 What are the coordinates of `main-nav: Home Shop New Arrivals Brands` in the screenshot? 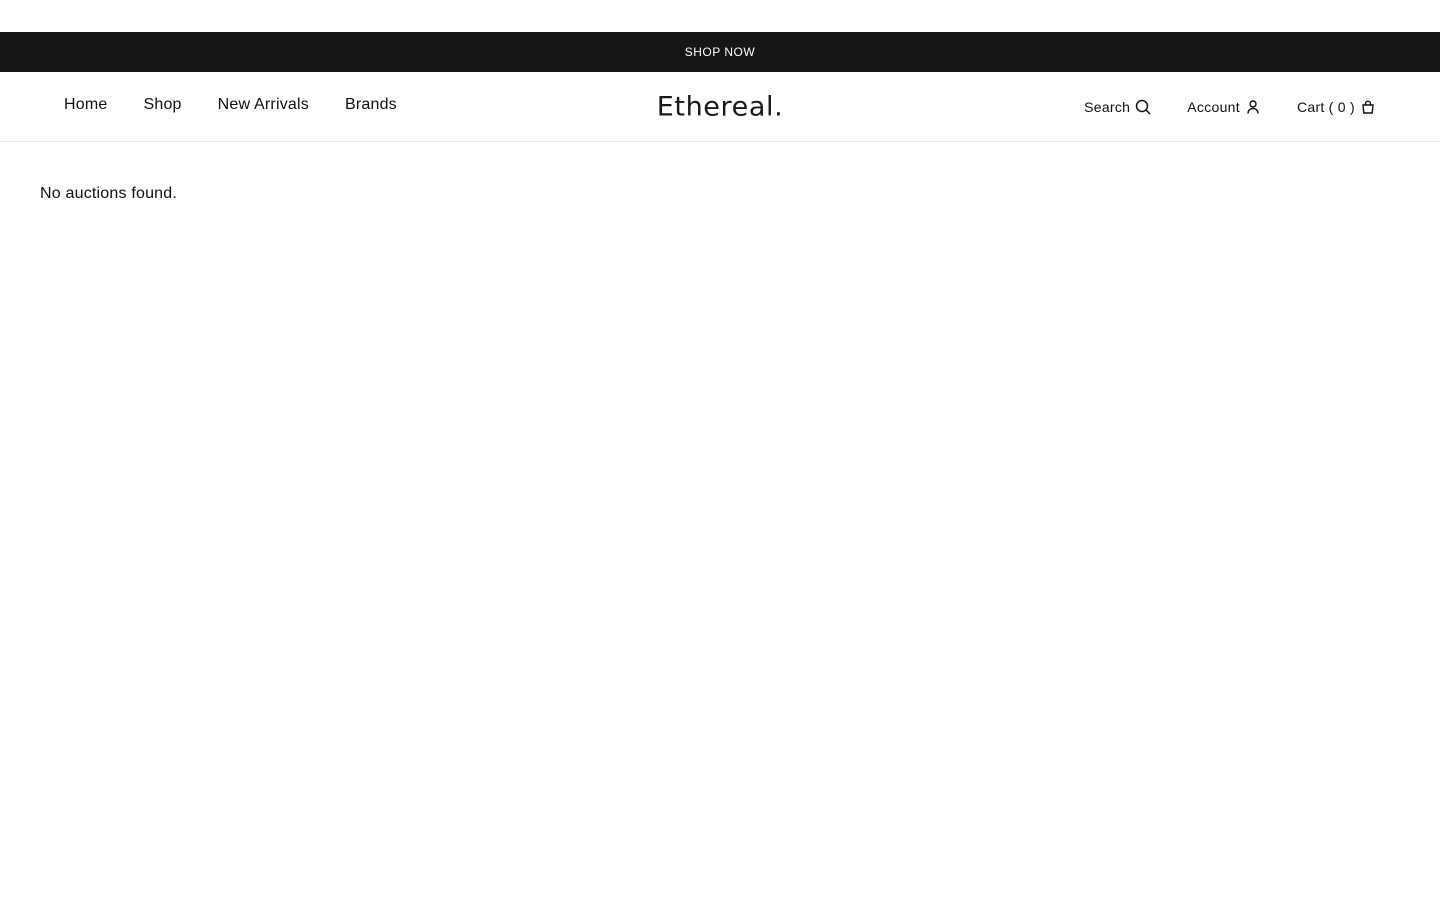 It's located at (230, 105).